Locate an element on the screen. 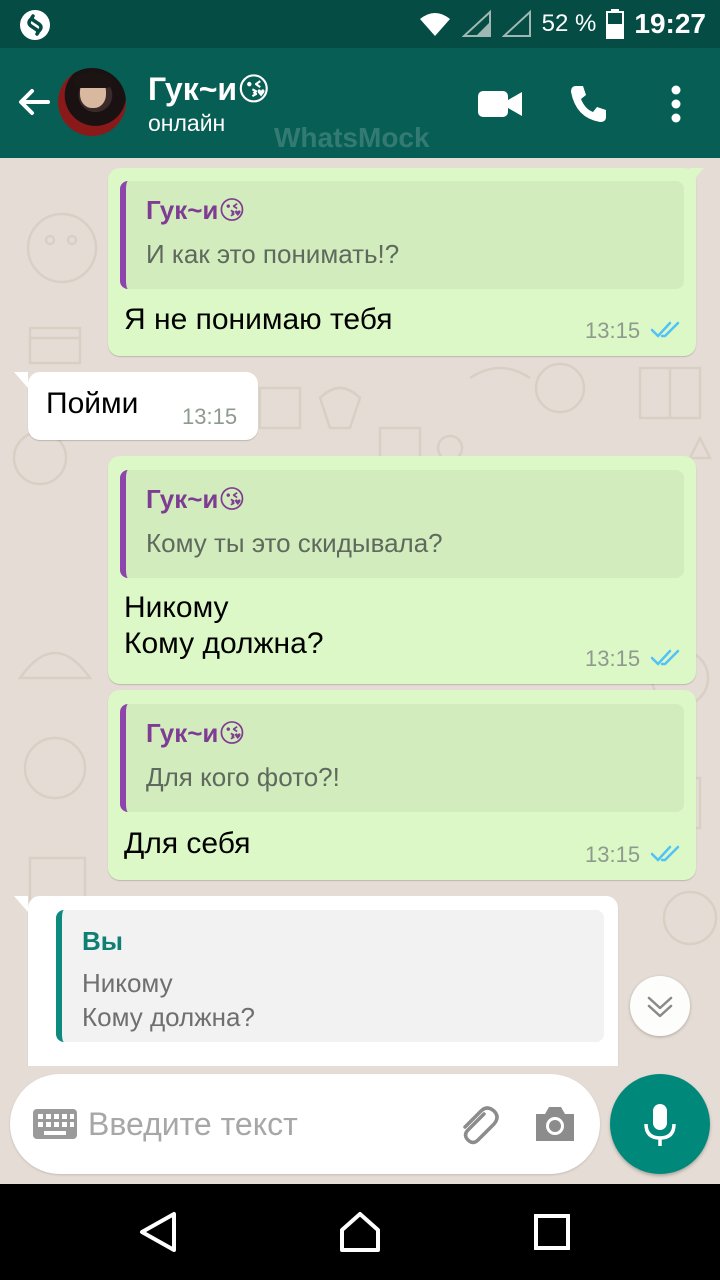 The height and width of the screenshot is (1280, 720). quote-text: Кому ты это скидывала? is located at coordinates (294, 543).